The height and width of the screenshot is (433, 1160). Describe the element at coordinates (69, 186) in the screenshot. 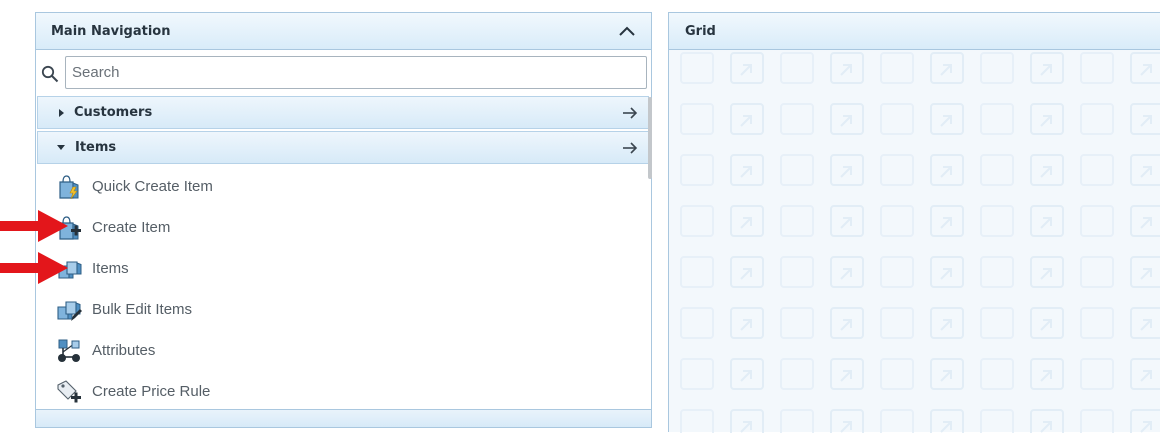

I see `quick-create-item-icon` at that location.